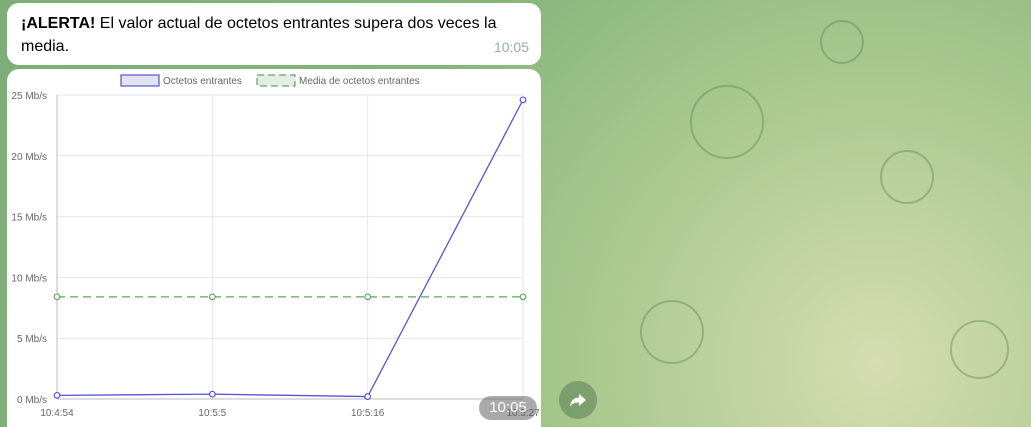 The image size is (1031, 427). Describe the element at coordinates (29, 96) in the screenshot. I see `y-tick-label: 25 Mb/s` at that location.